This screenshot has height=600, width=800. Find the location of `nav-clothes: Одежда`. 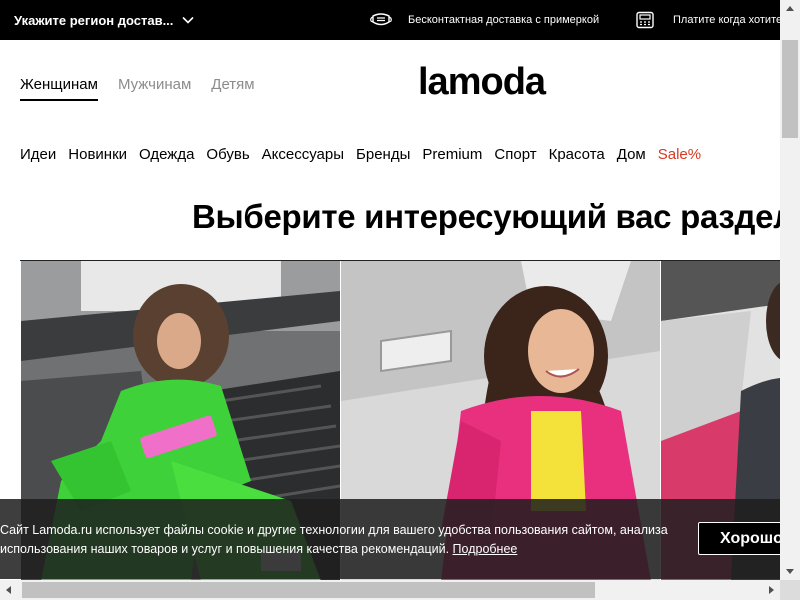

nav-clothes: Одежда is located at coordinates (166, 154).